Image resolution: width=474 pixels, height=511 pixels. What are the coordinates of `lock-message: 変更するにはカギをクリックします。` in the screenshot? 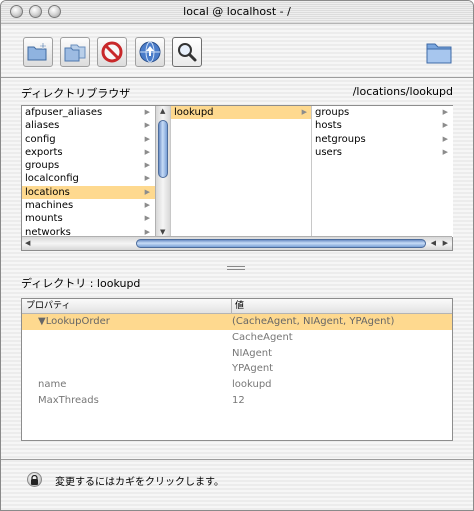 It's located at (139, 482).